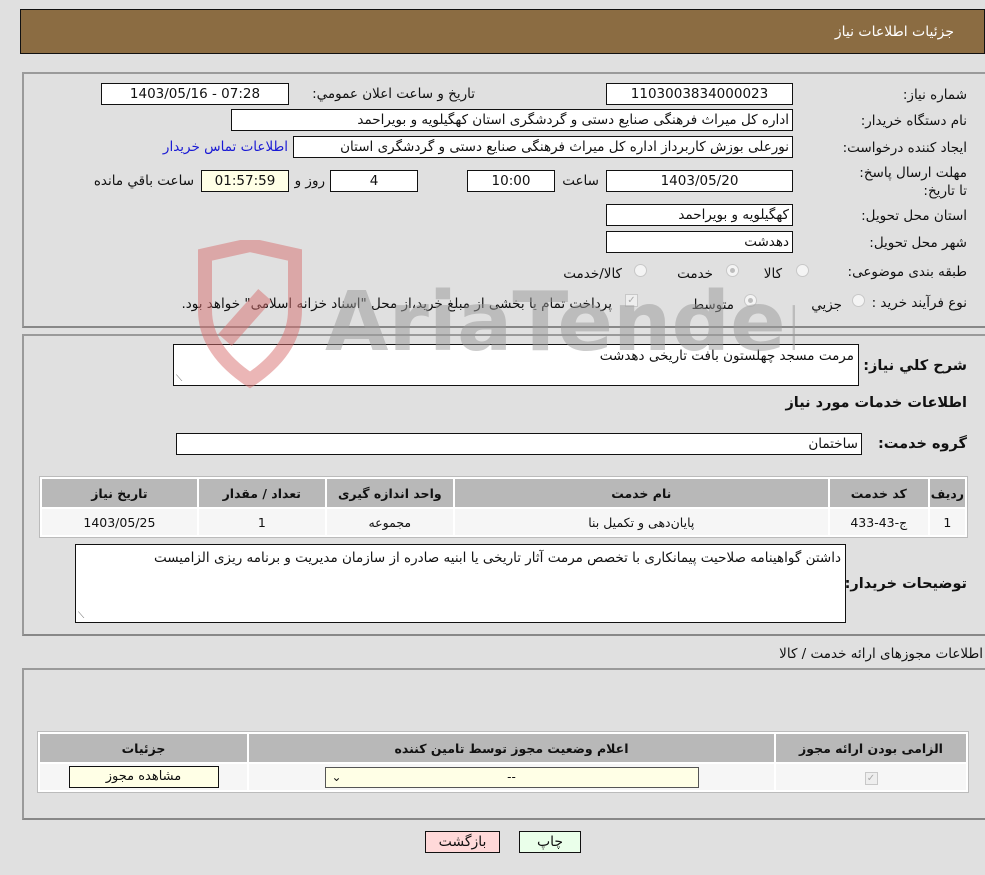 The image size is (985, 875). What do you see at coordinates (592, 274) in the screenshot?
I see `category-goods-service-label: کالا/خدمت` at bounding box center [592, 274].